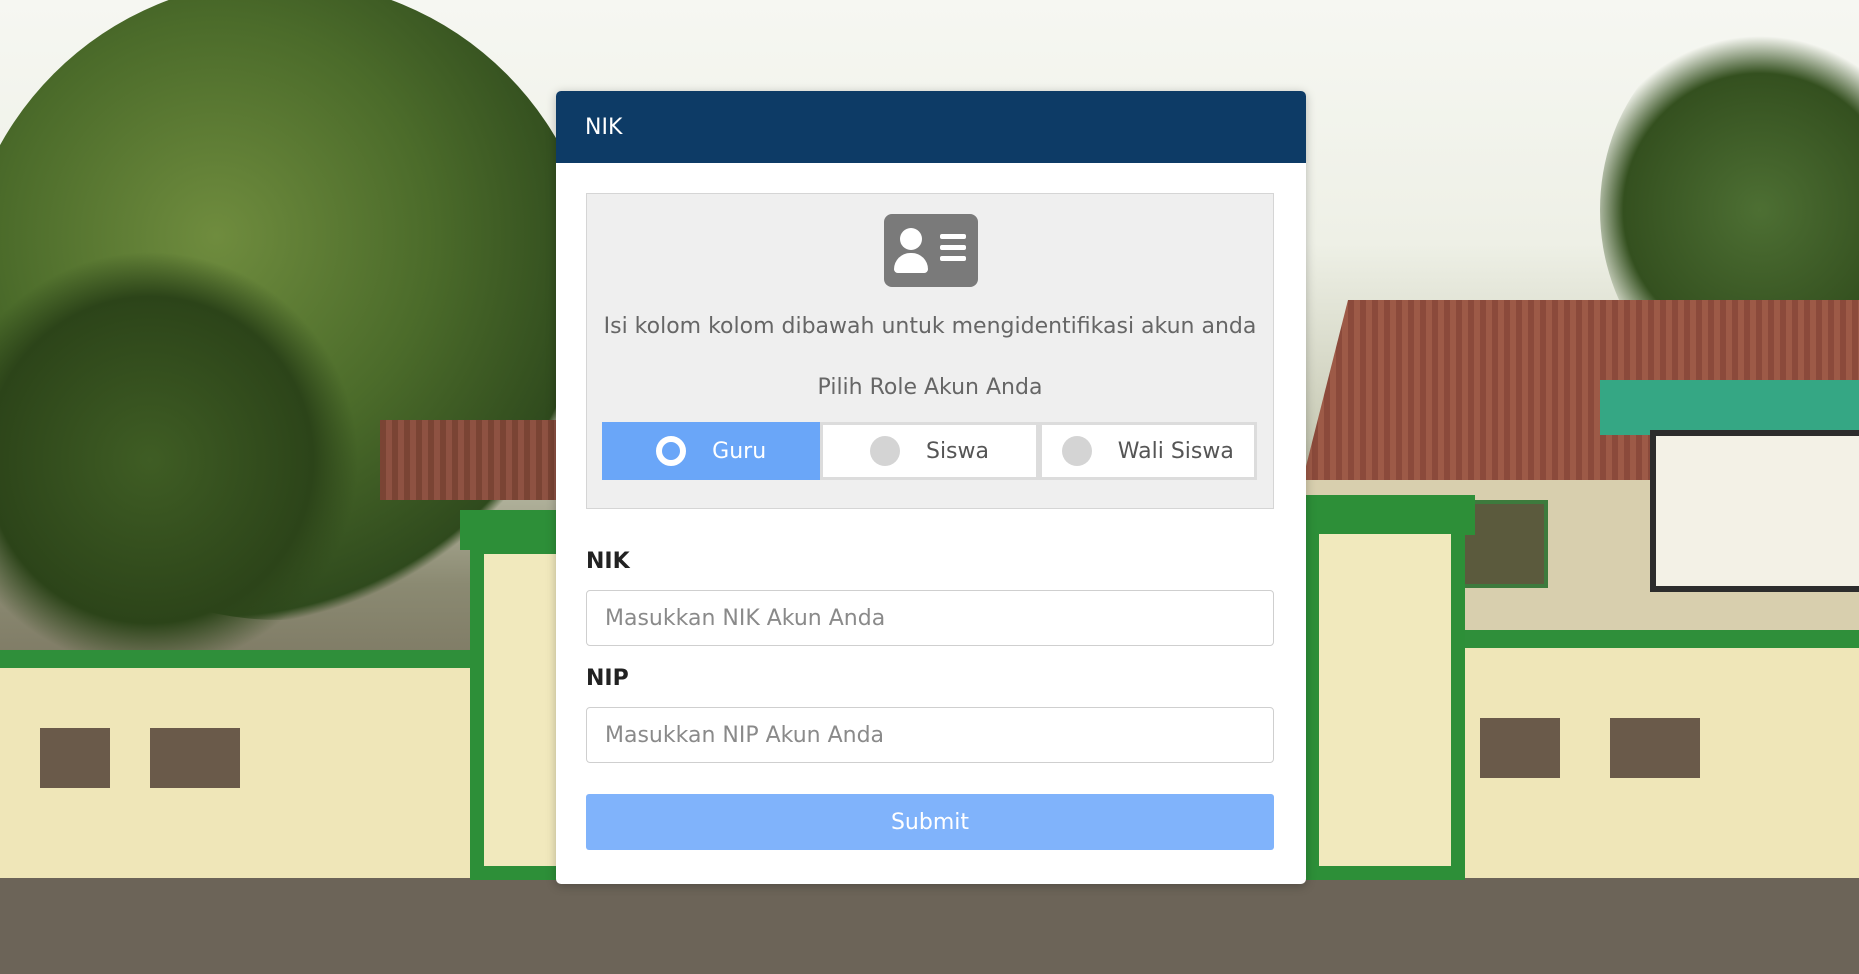 The width and height of the screenshot is (1859, 974). Describe the element at coordinates (739, 451) in the screenshot. I see `role-option-label: Guru` at that location.